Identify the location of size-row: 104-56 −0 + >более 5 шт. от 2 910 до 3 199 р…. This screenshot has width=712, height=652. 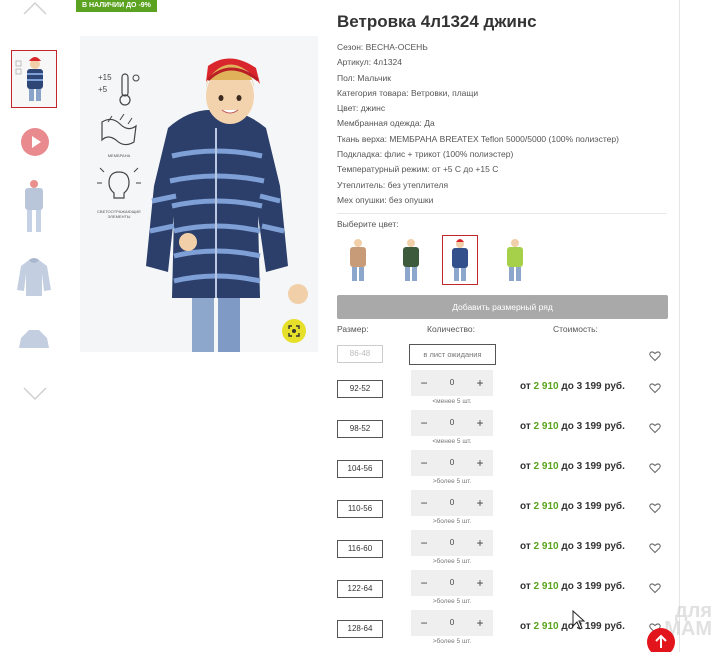
(356, 470).